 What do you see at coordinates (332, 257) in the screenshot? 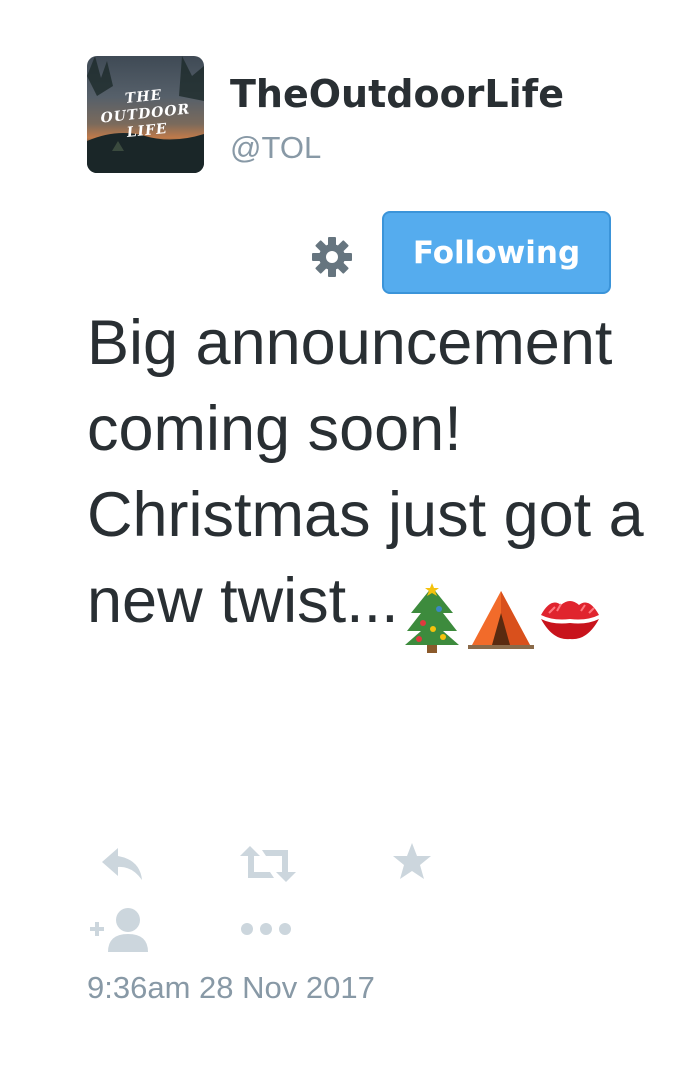
I see `gear-icon` at bounding box center [332, 257].